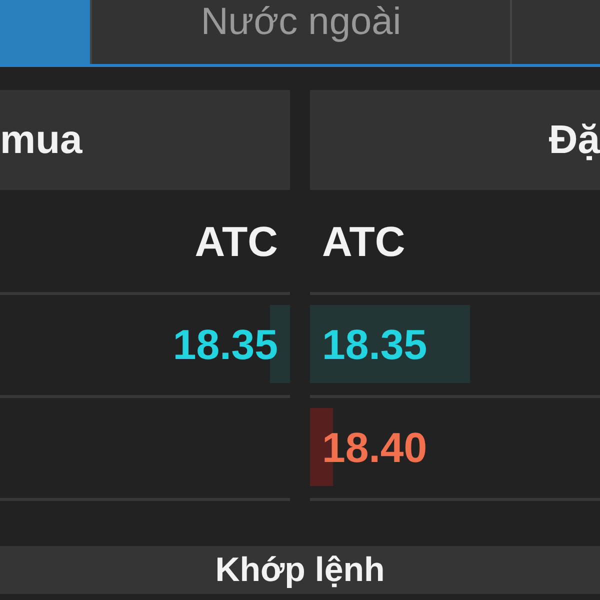  What do you see at coordinates (41, 140) in the screenshot?
I see `column-header: mua` at bounding box center [41, 140].